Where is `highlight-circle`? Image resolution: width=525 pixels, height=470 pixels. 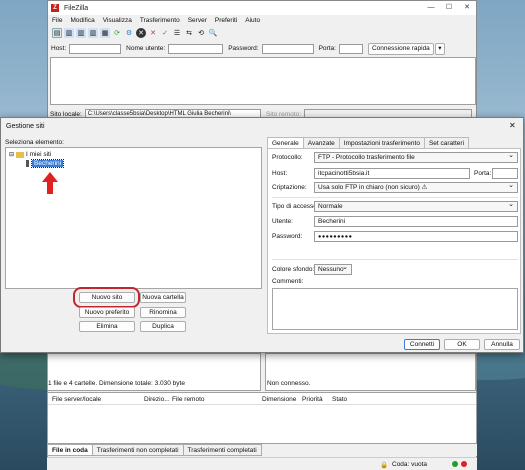
highlight-circle is located at coordinates (106, 297).